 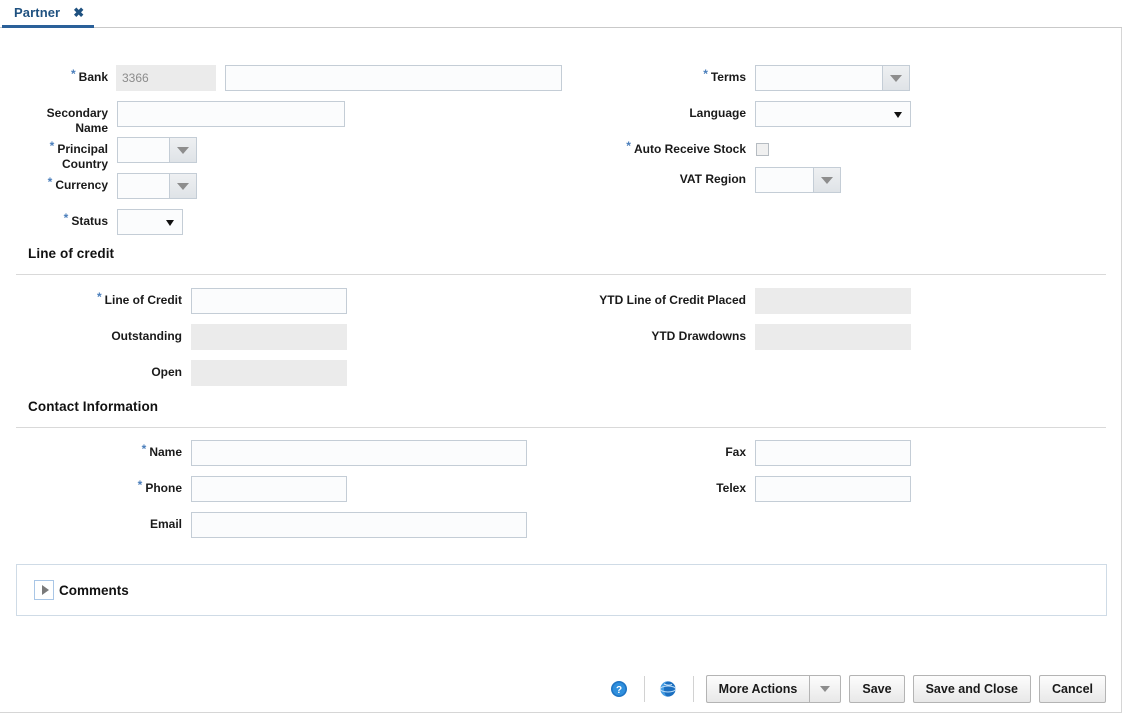 I want to click on field-line-of-credit-label: * Line of Credit, so click(x=139, y=298).